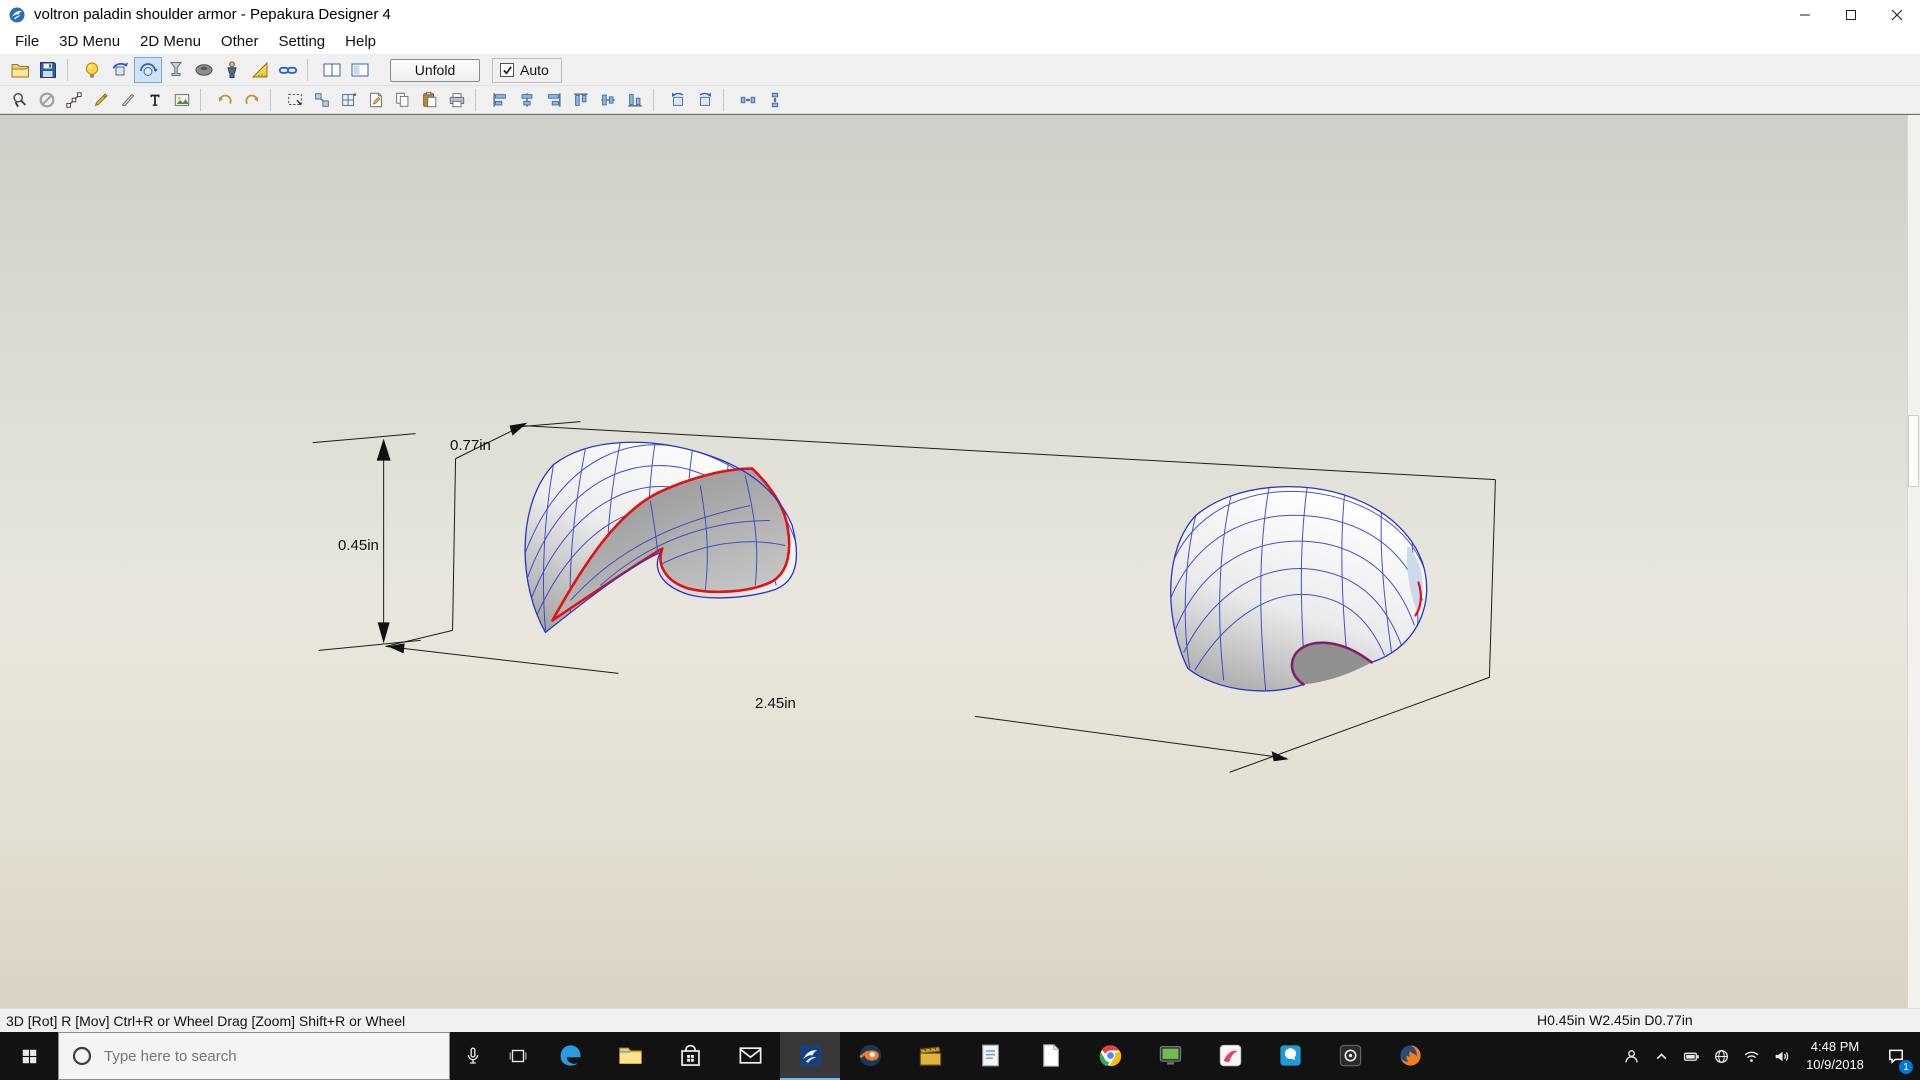 Image resolution: width=1920 pixels, height=1080 pixels. What do you see at coordinates (630, 1056) in the screenshot?
I see `file-explorer-icon` at bounding box center [630, 1056].